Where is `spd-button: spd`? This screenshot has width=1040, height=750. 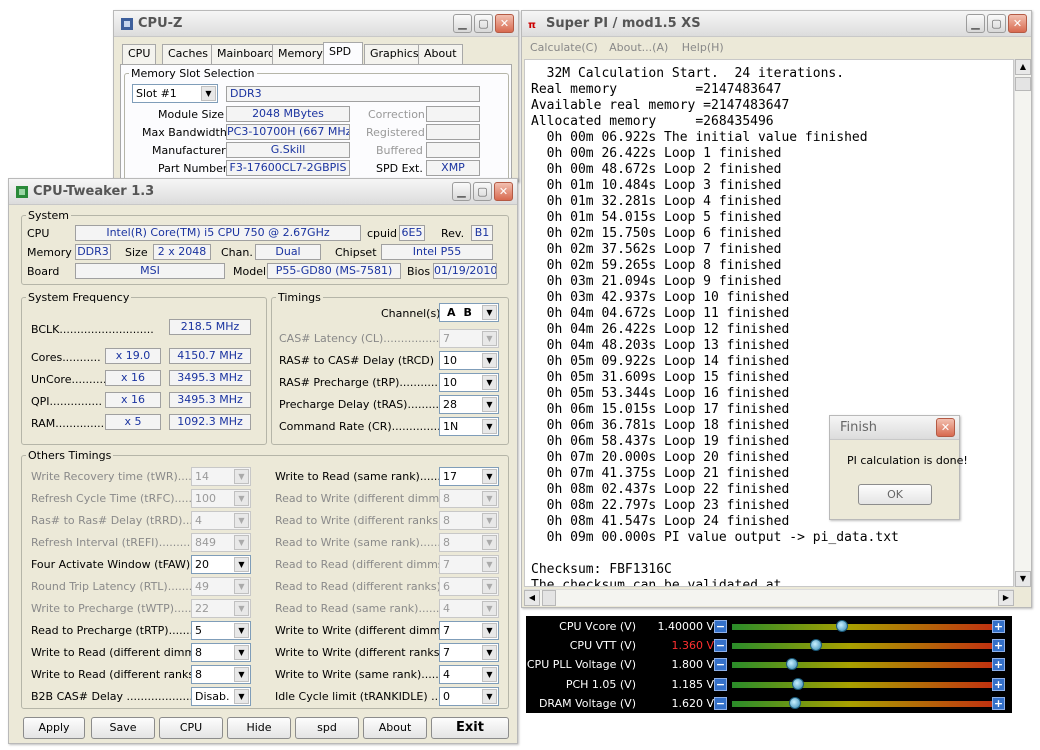
spd-button: spd is located at coordinates (327, 728).